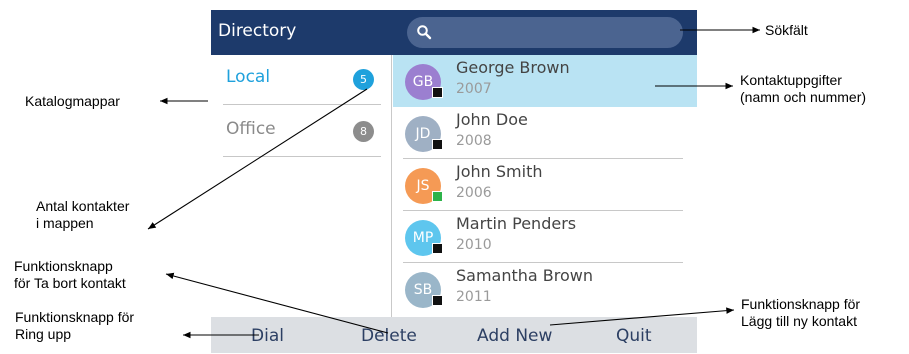 This screenshot has width=909, height=354. I want to click on dial-softkey-callout: Funktionsknapp för Ring upp, so click(75, 325).